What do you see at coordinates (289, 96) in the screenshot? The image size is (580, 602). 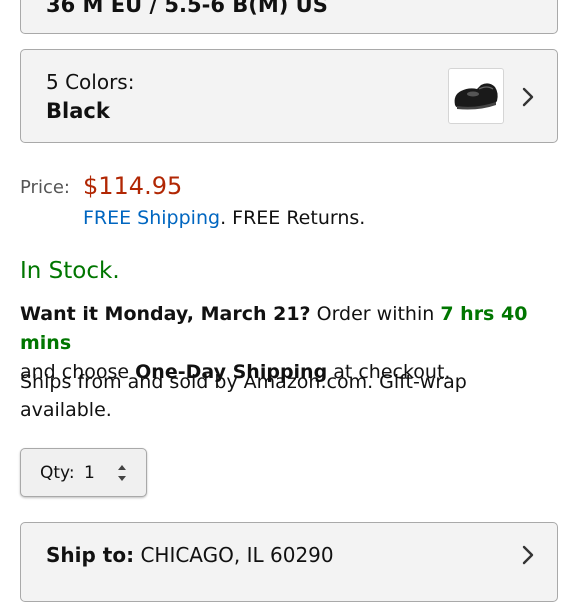 I see `color-selector: 5 Colors: Black` at bounding box center [289, 96].